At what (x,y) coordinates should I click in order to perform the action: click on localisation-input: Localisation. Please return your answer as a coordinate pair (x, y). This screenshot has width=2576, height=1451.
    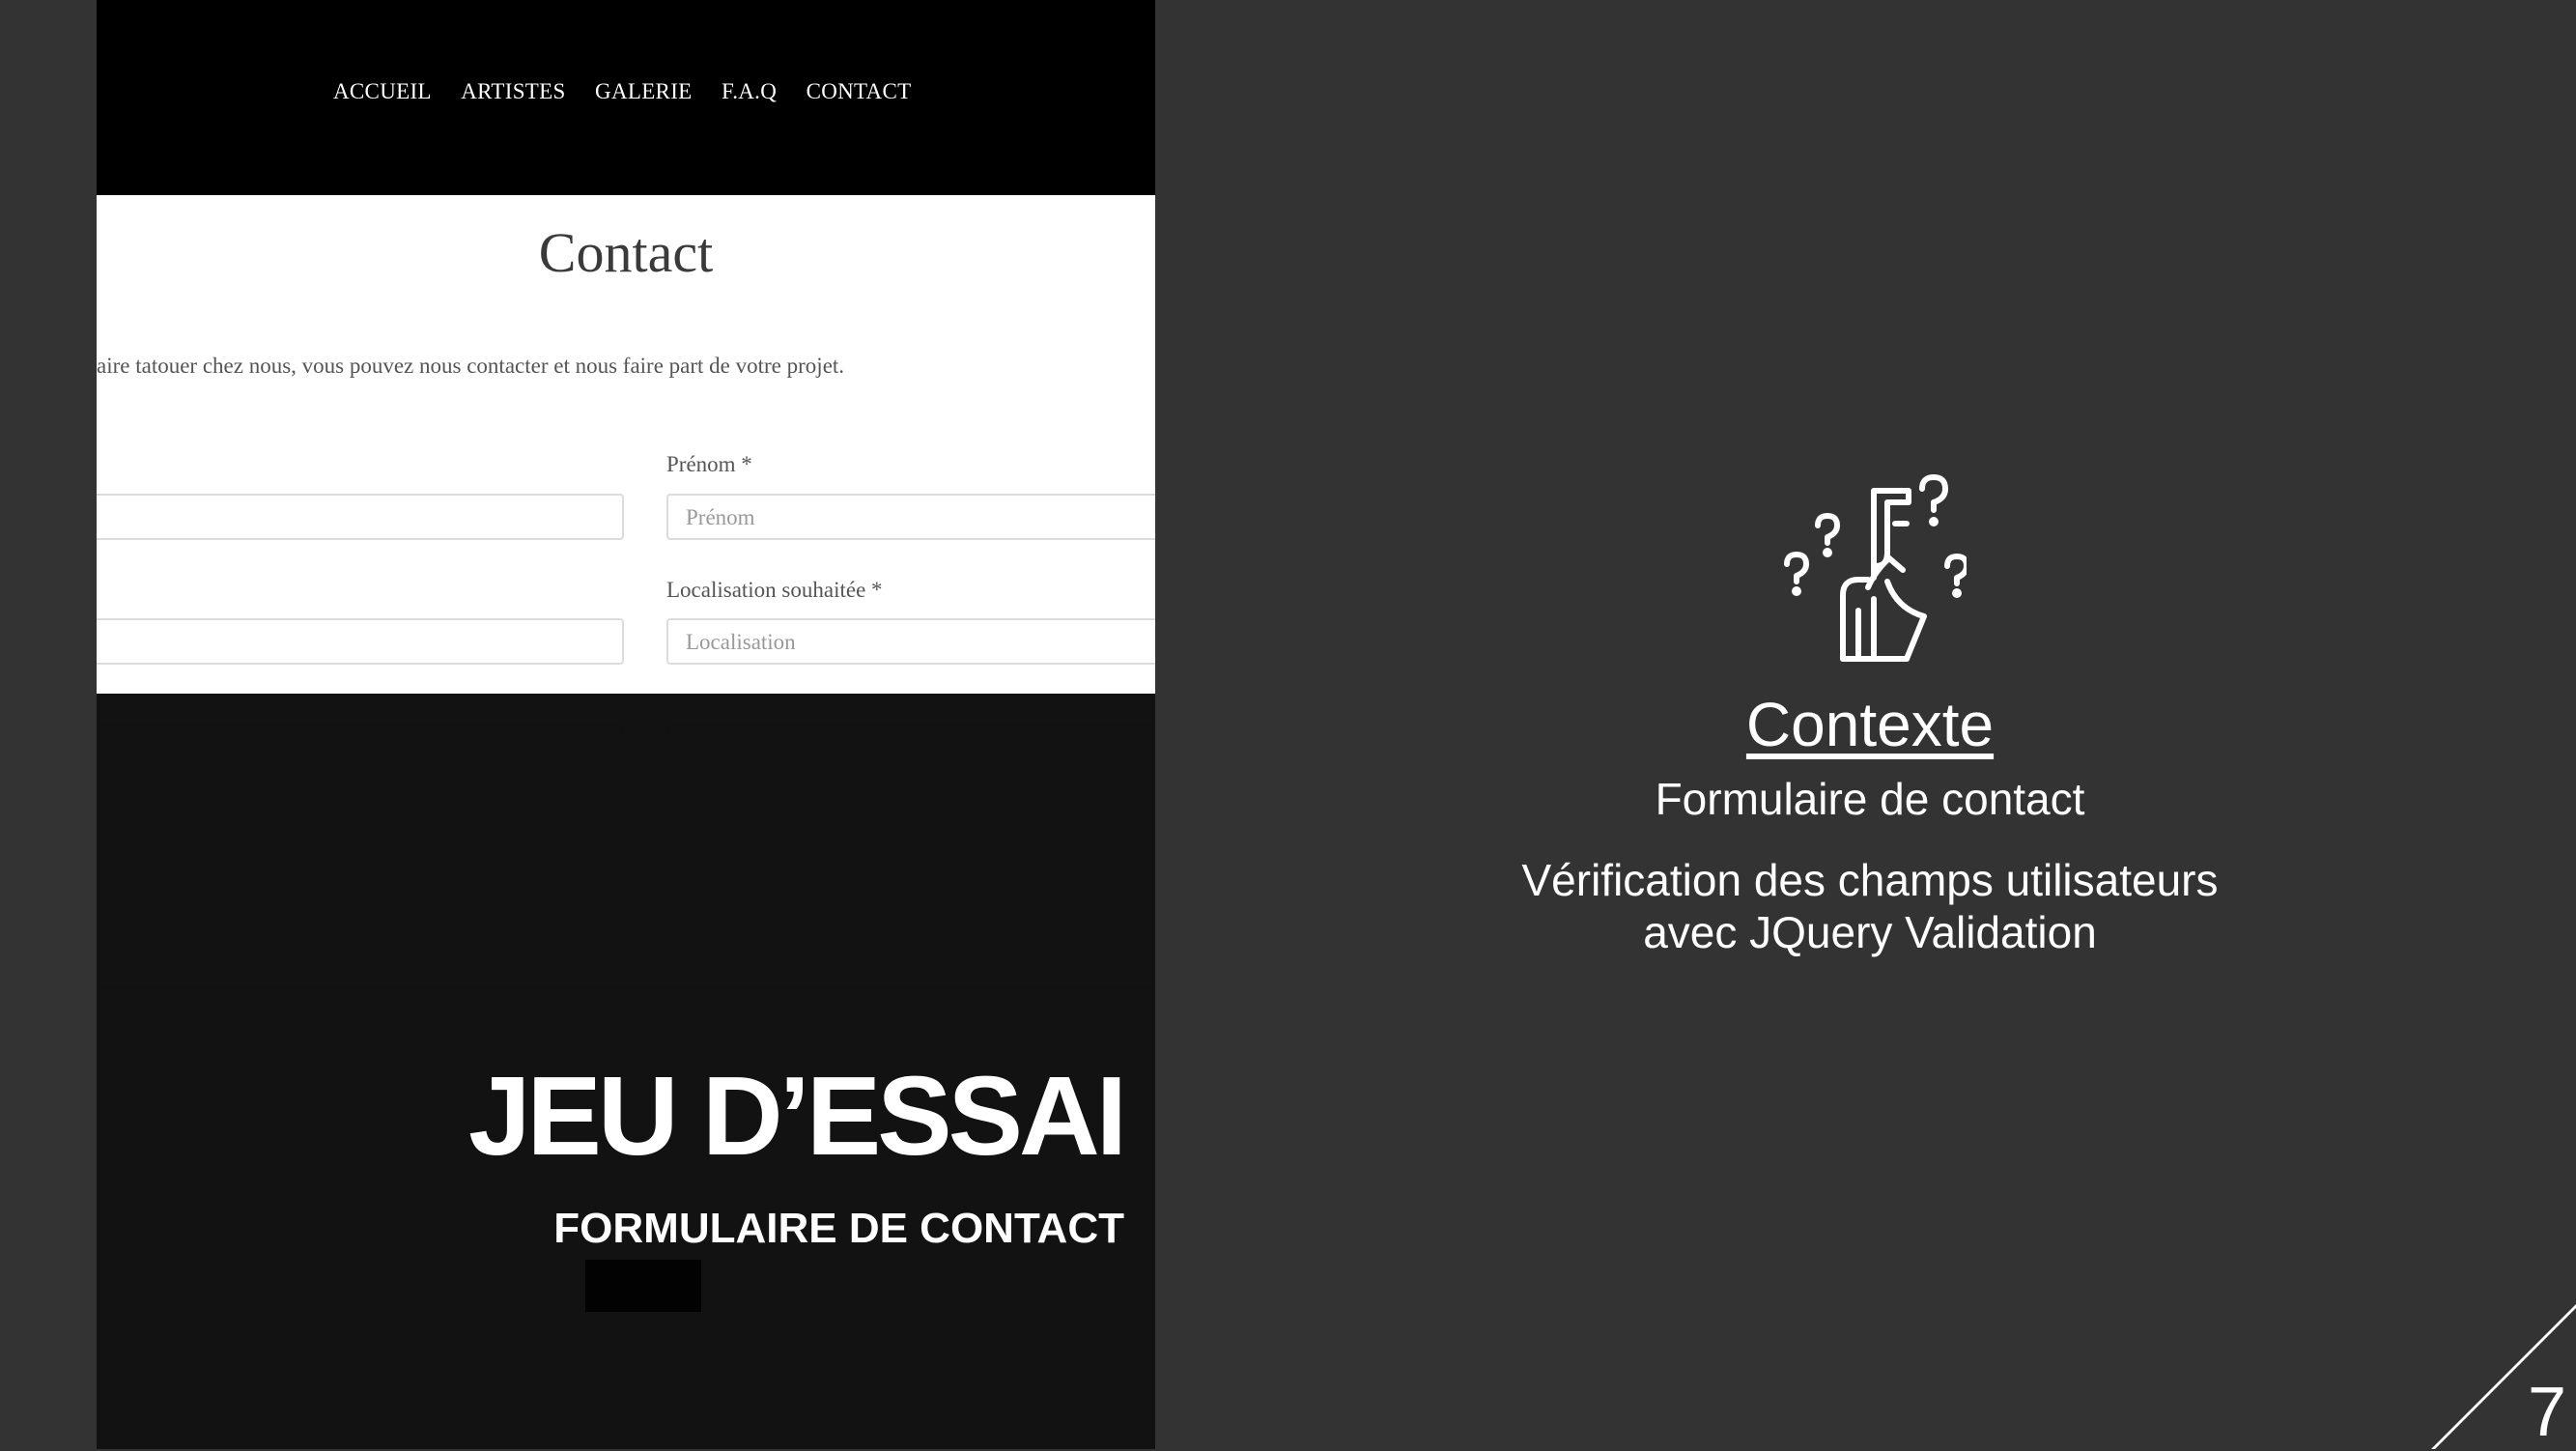
    Looking at the image, I should click on (910, 641).